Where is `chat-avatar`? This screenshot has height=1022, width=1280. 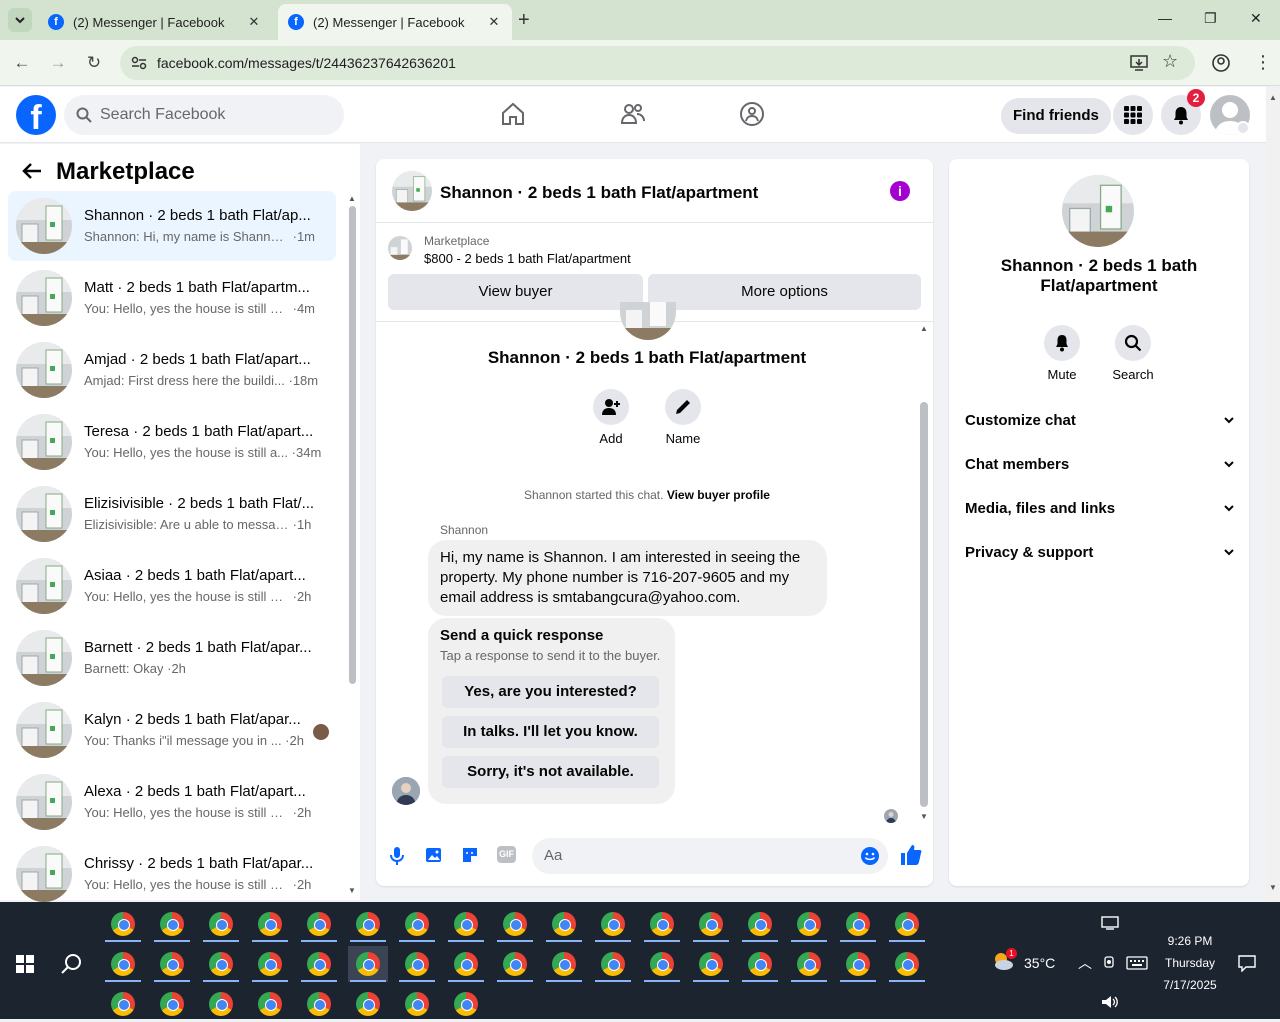 chat-avatar is located at coordinates (412, 191).